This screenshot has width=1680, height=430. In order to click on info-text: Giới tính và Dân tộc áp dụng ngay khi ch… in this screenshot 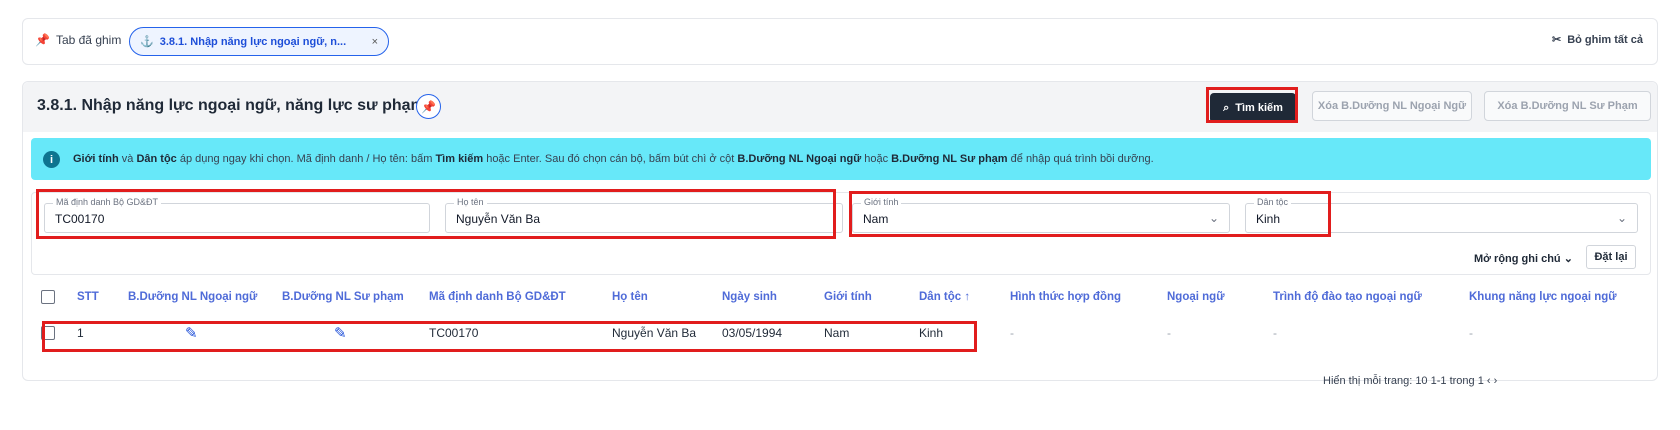, I will do `click(613, 159)`.